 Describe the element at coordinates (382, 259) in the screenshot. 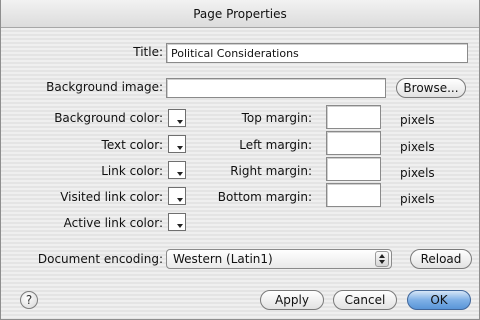

I see `up-down-arrows-icon` at that location.